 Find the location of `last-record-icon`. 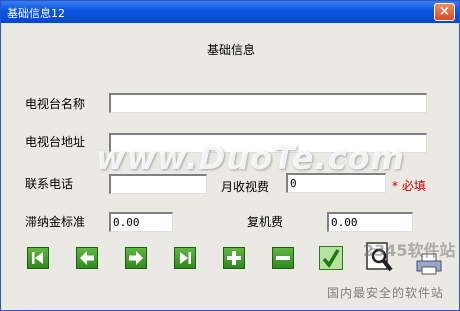

last-record-icon is located at coordinates (185, 258).